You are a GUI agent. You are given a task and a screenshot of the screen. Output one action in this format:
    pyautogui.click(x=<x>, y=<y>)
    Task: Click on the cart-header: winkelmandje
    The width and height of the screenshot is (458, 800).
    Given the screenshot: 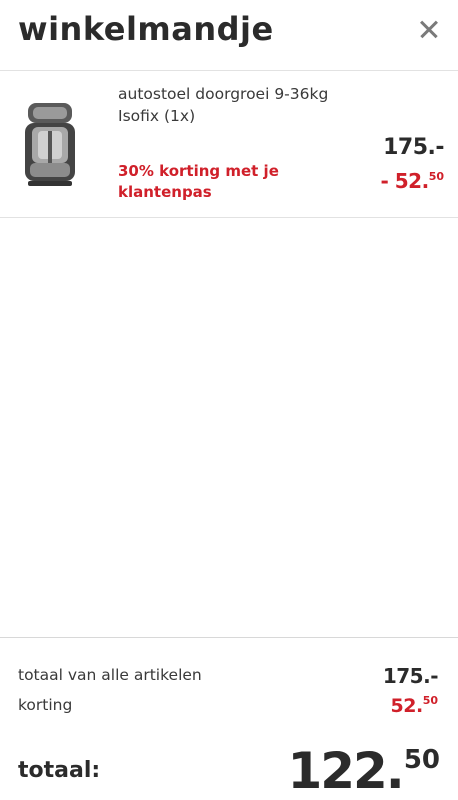 What is the action you would take?
    pyautogui.click(x=229, y=35)
    